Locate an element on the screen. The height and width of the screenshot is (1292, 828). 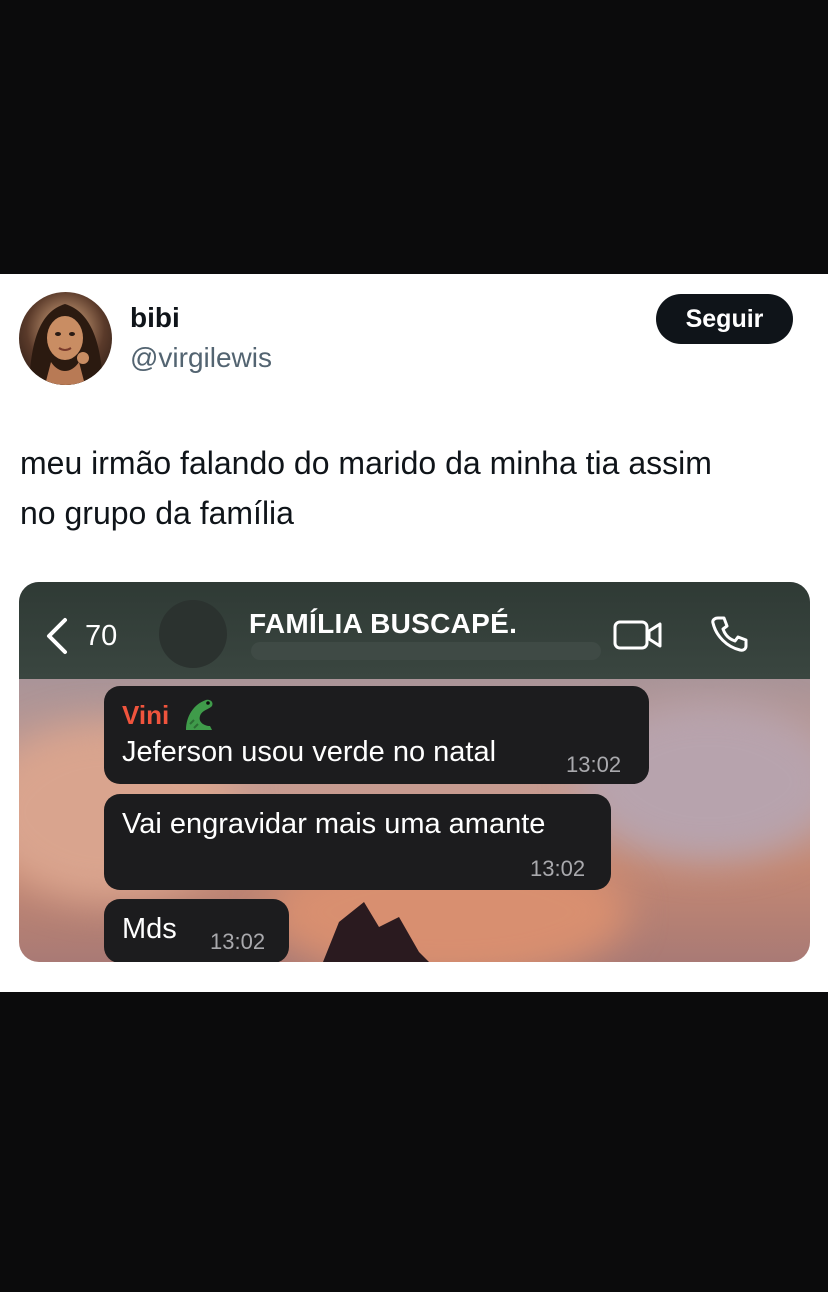
sender-name: Vini is located at coordinates (146, 715).